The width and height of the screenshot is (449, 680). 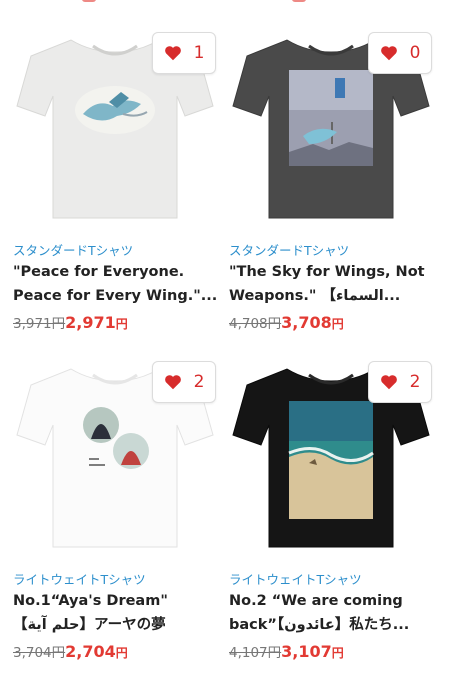 What do you see at coordinates (184, 53) in the screenshot?
I see `like-button: 1` at bounding box center [184, 53].